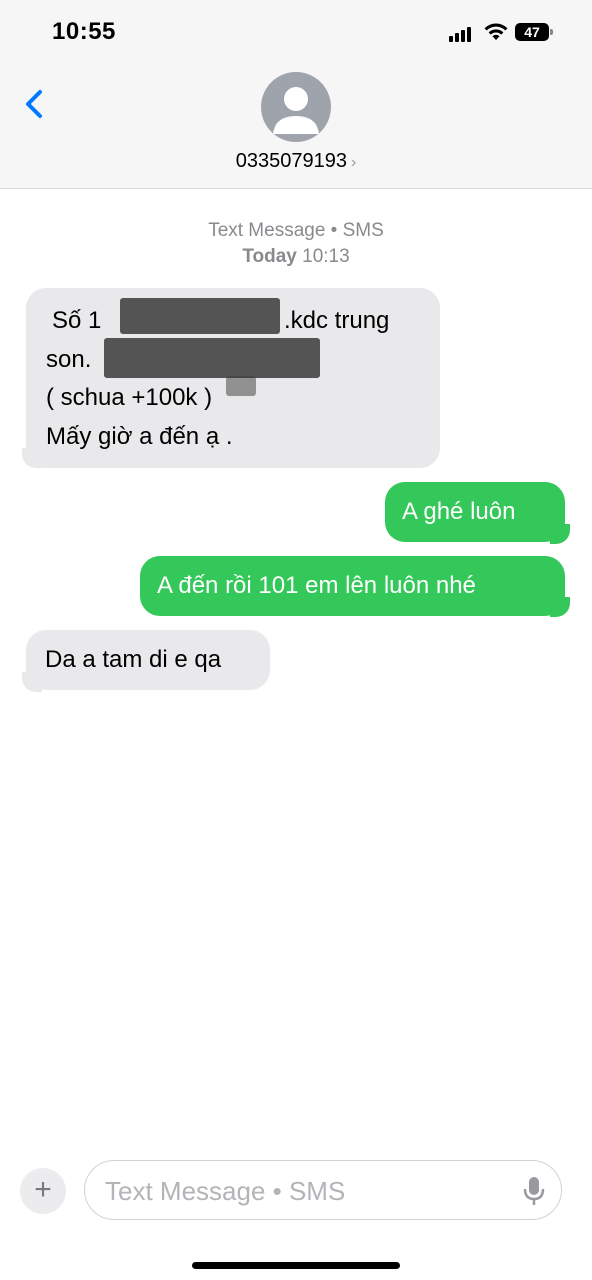  I want to click on thread-service: Text Message • SMS, so click(296, 230).